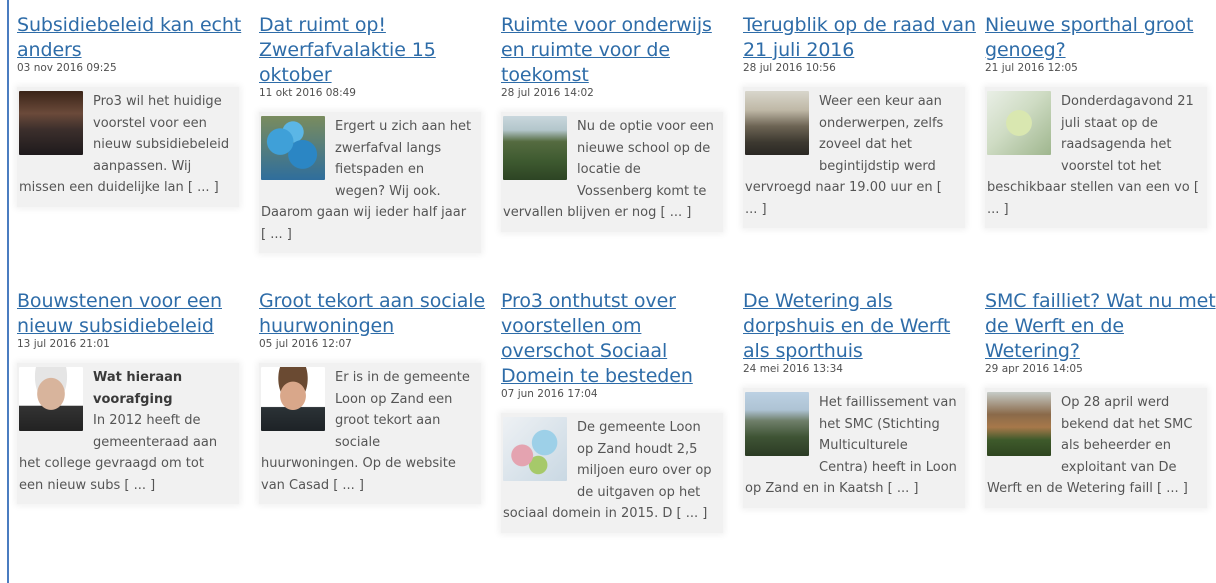 The width and height of the screenshot is (1216, 583). Describe the element at coordinates (376, 50) in the screenshot. I see `news-title-link: Dat ruimt op! Zwerfafvalaktie 15 oktober` at that location.